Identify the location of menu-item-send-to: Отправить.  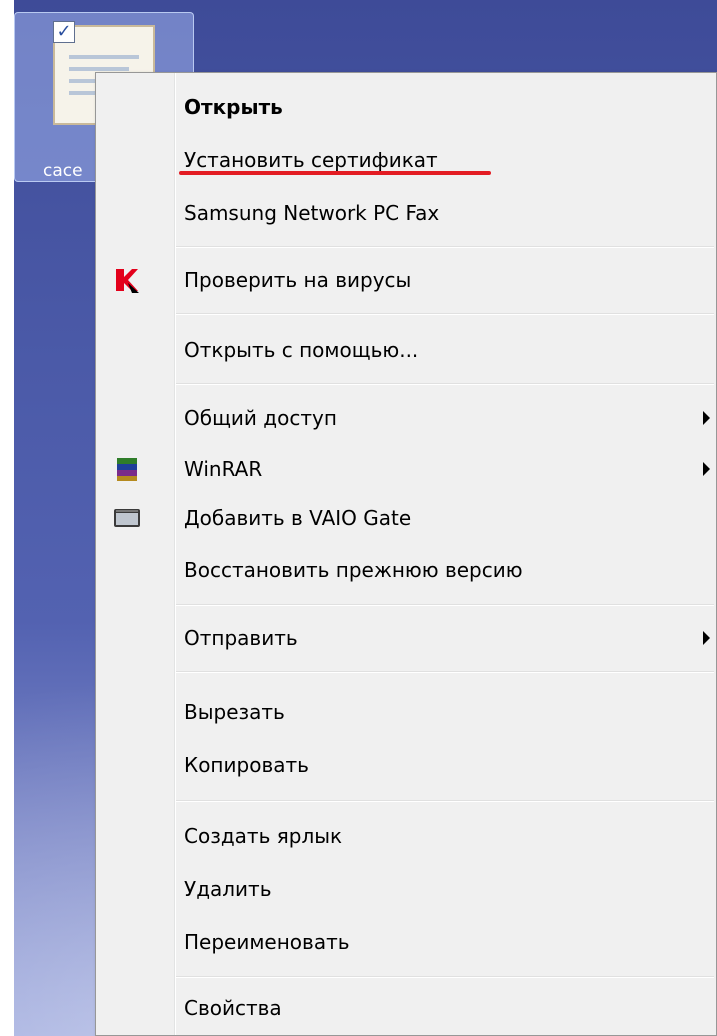
(406, 638).